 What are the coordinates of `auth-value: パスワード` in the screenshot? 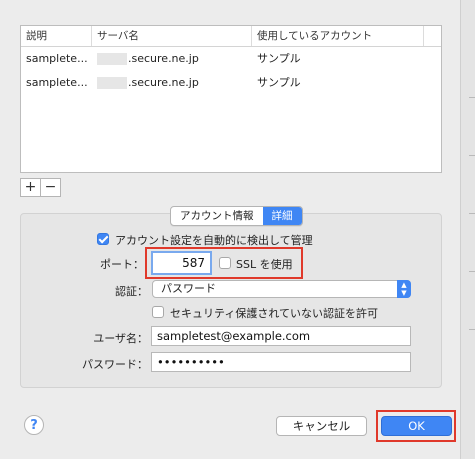 It's located at (188, 288).